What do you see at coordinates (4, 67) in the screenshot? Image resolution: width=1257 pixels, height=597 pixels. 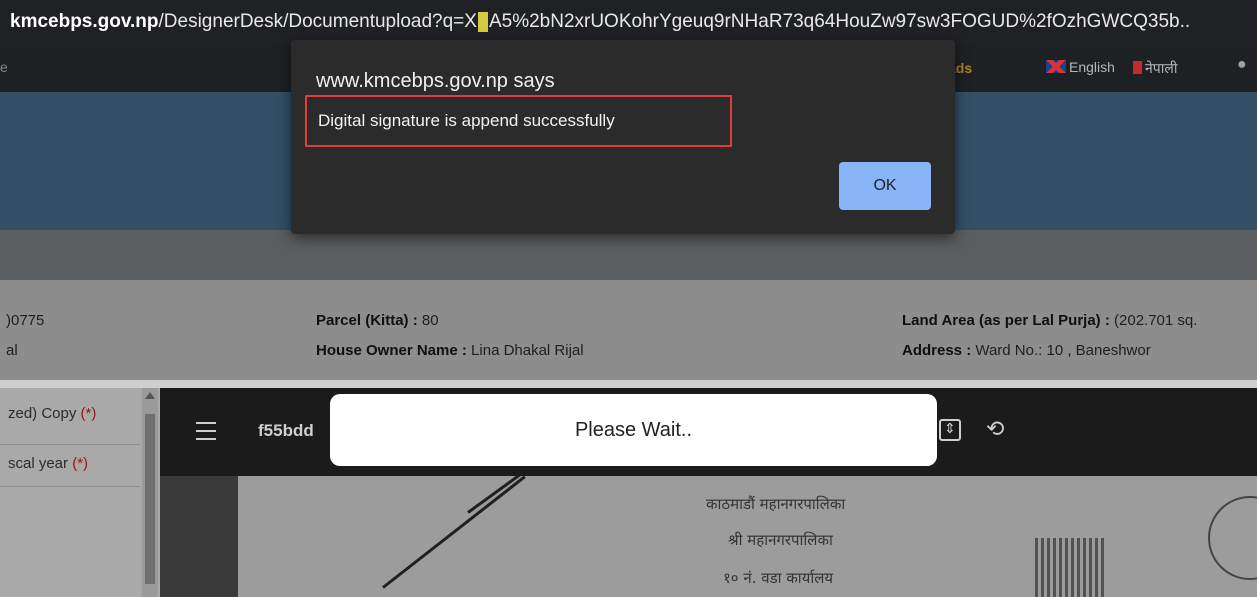 I see `nav-left-fragment: e` at bounding box center [4, 67].